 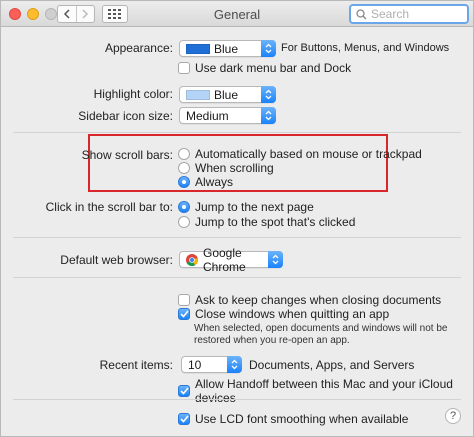 I want to click on handoff-checkbox, so click(x=184, y=391).